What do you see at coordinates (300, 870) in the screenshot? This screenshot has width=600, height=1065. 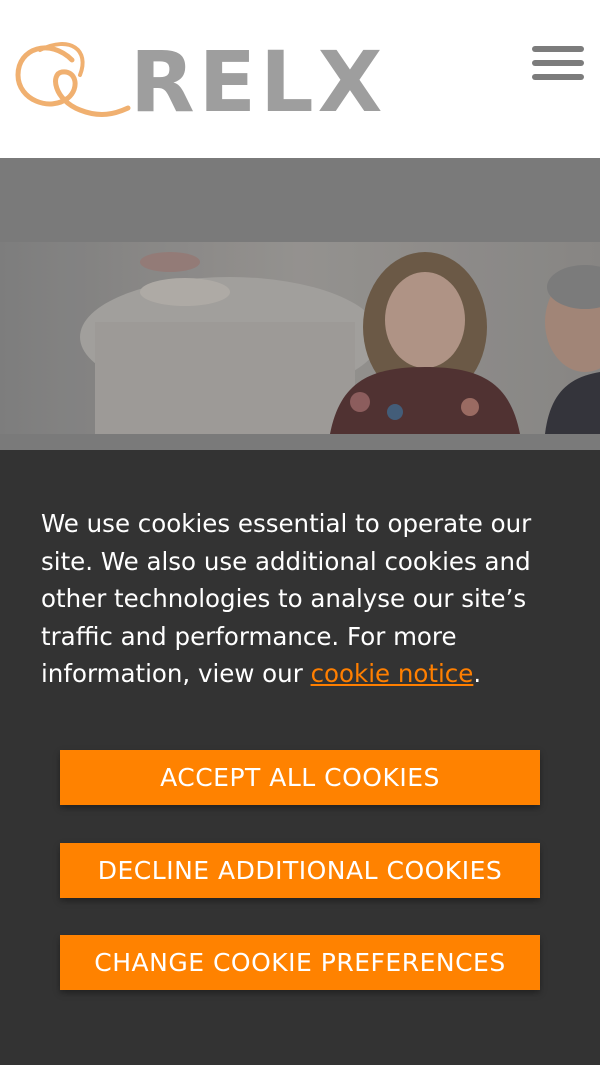 I see `decline-additional-cookies-button: DECLINE ADDITIONAL COOKIES` at bounding box center [300, 870].